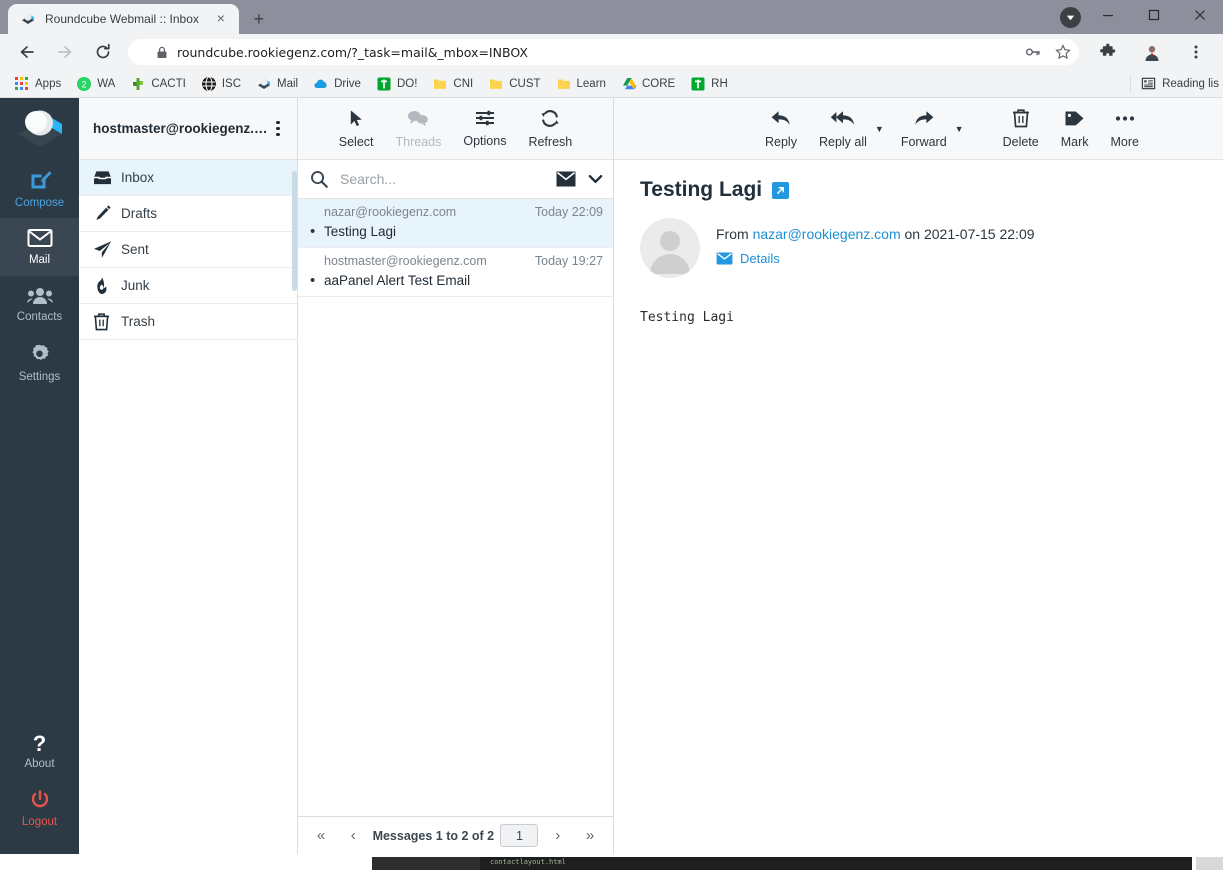  What do you see at coordinates (188, 322) in the screenshot?
I see `folder-item-trash: Trash` at bounding box center [188, 322].